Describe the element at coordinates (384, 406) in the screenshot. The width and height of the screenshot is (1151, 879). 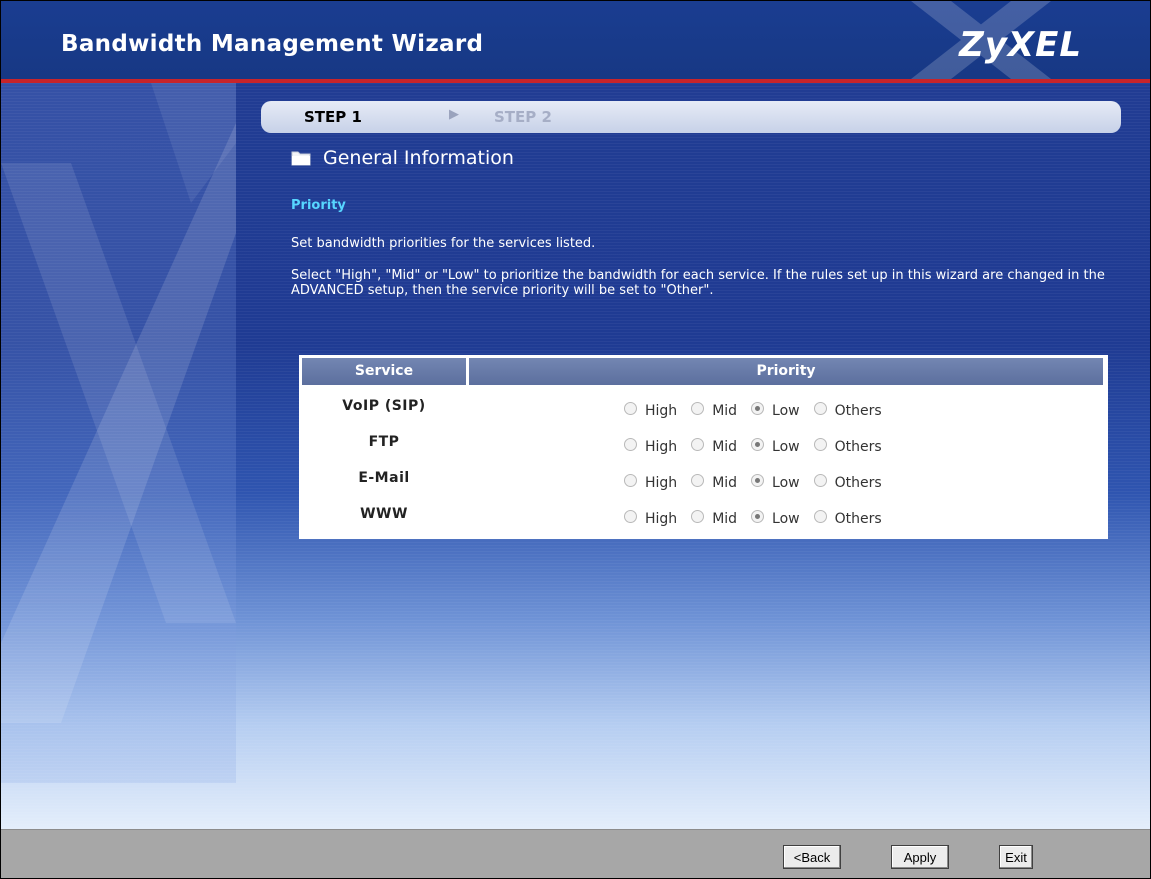
I see `service-name: VoIP (SIP)` at that location.